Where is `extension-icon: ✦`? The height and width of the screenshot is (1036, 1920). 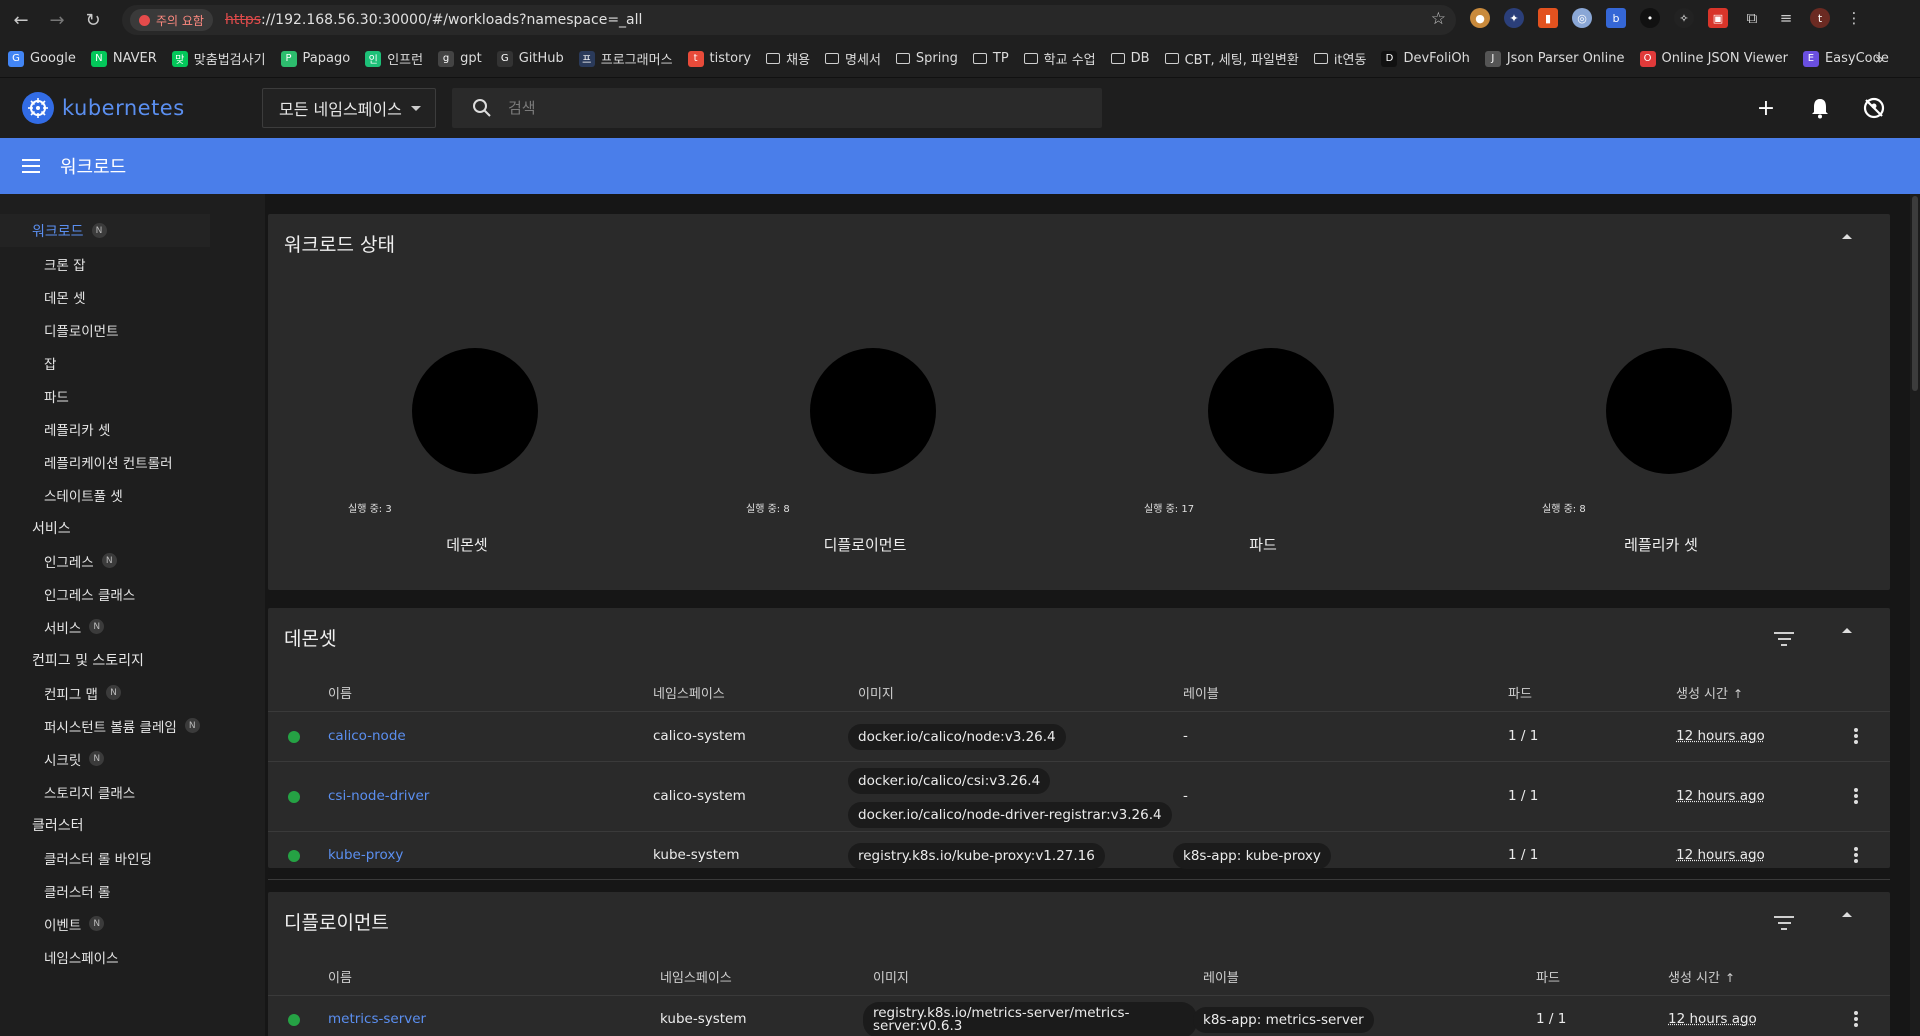 extension-icon: ✦ is located at coordinates (1514, 18).